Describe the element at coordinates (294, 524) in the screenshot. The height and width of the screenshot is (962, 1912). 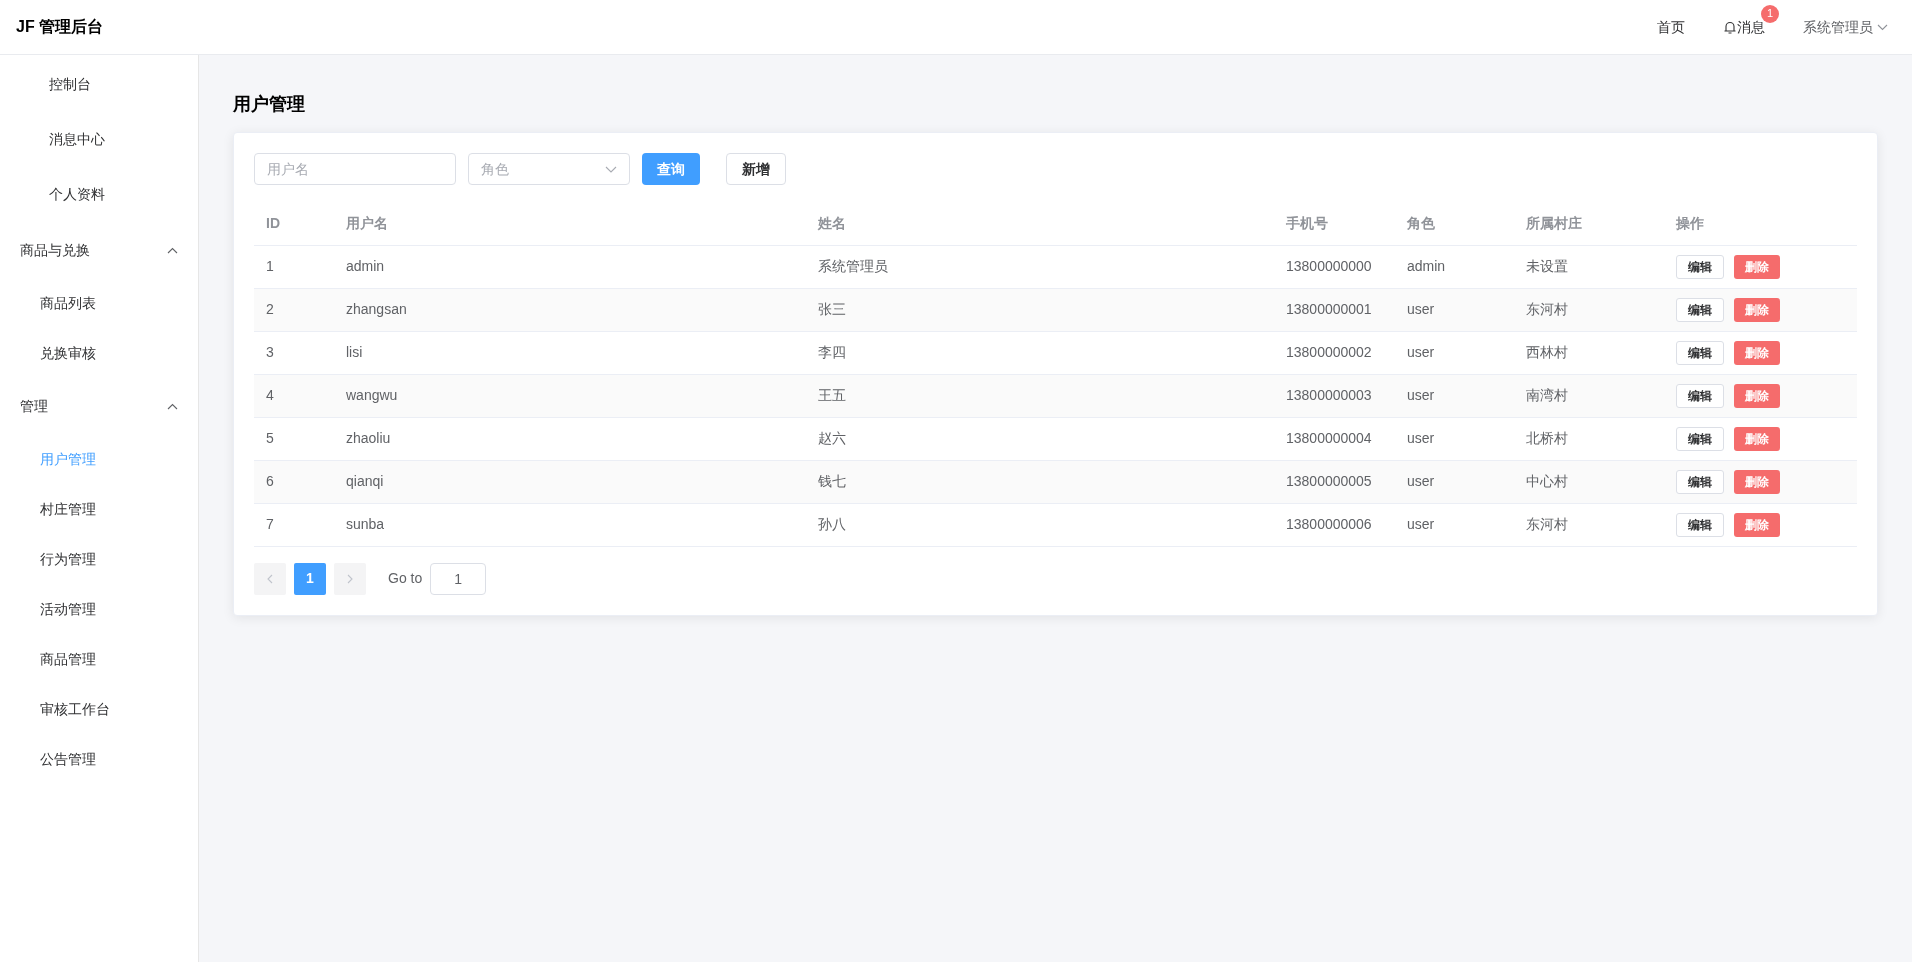
I see `table-cell: 7` at that location.